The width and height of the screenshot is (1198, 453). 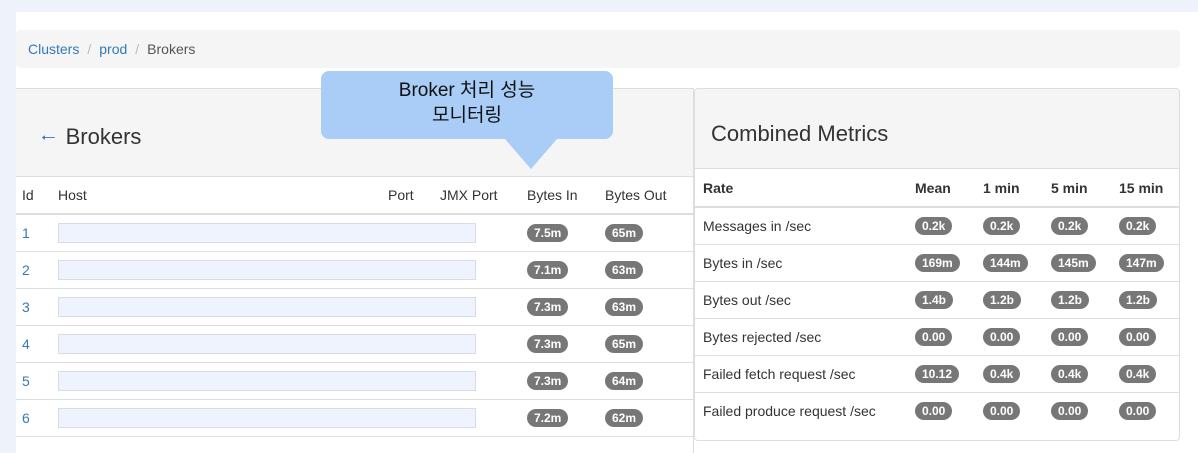 I want to click on col-rate: Rate, so click(x=801, y=188).